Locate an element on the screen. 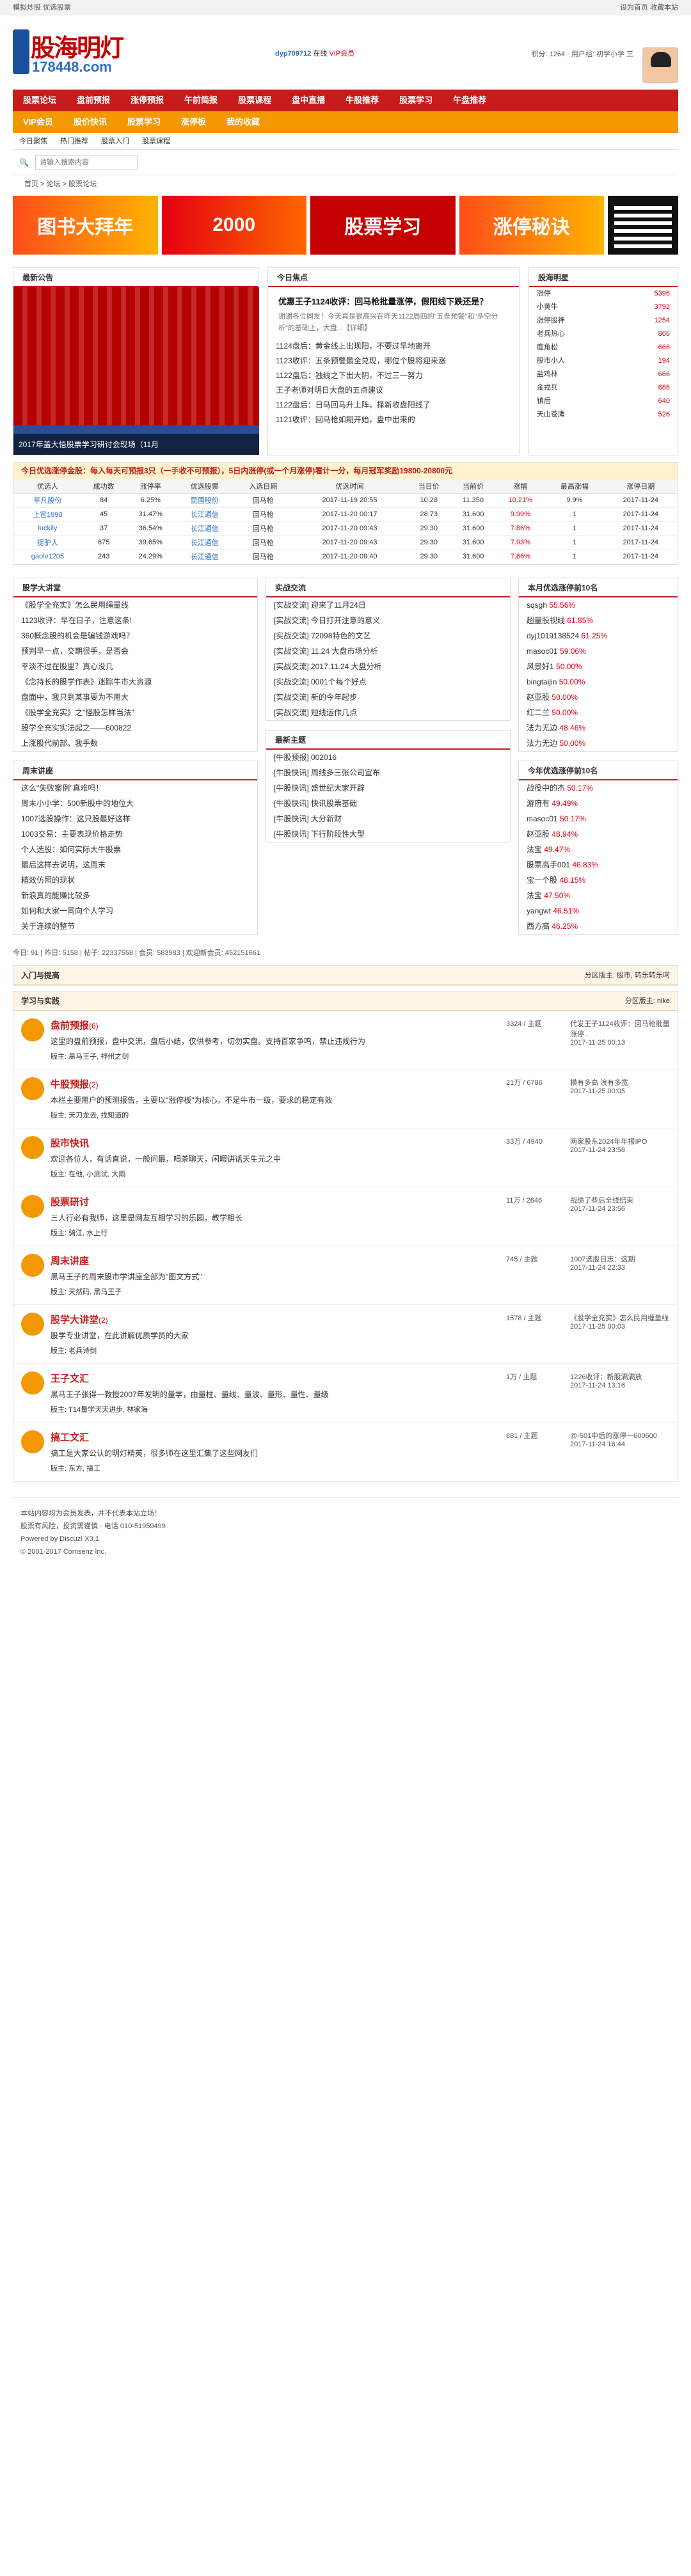 The height and width of the screenshot is (2576, 691). site-logo: 股海明灯 178448.com is located at coordinates (73, 52).